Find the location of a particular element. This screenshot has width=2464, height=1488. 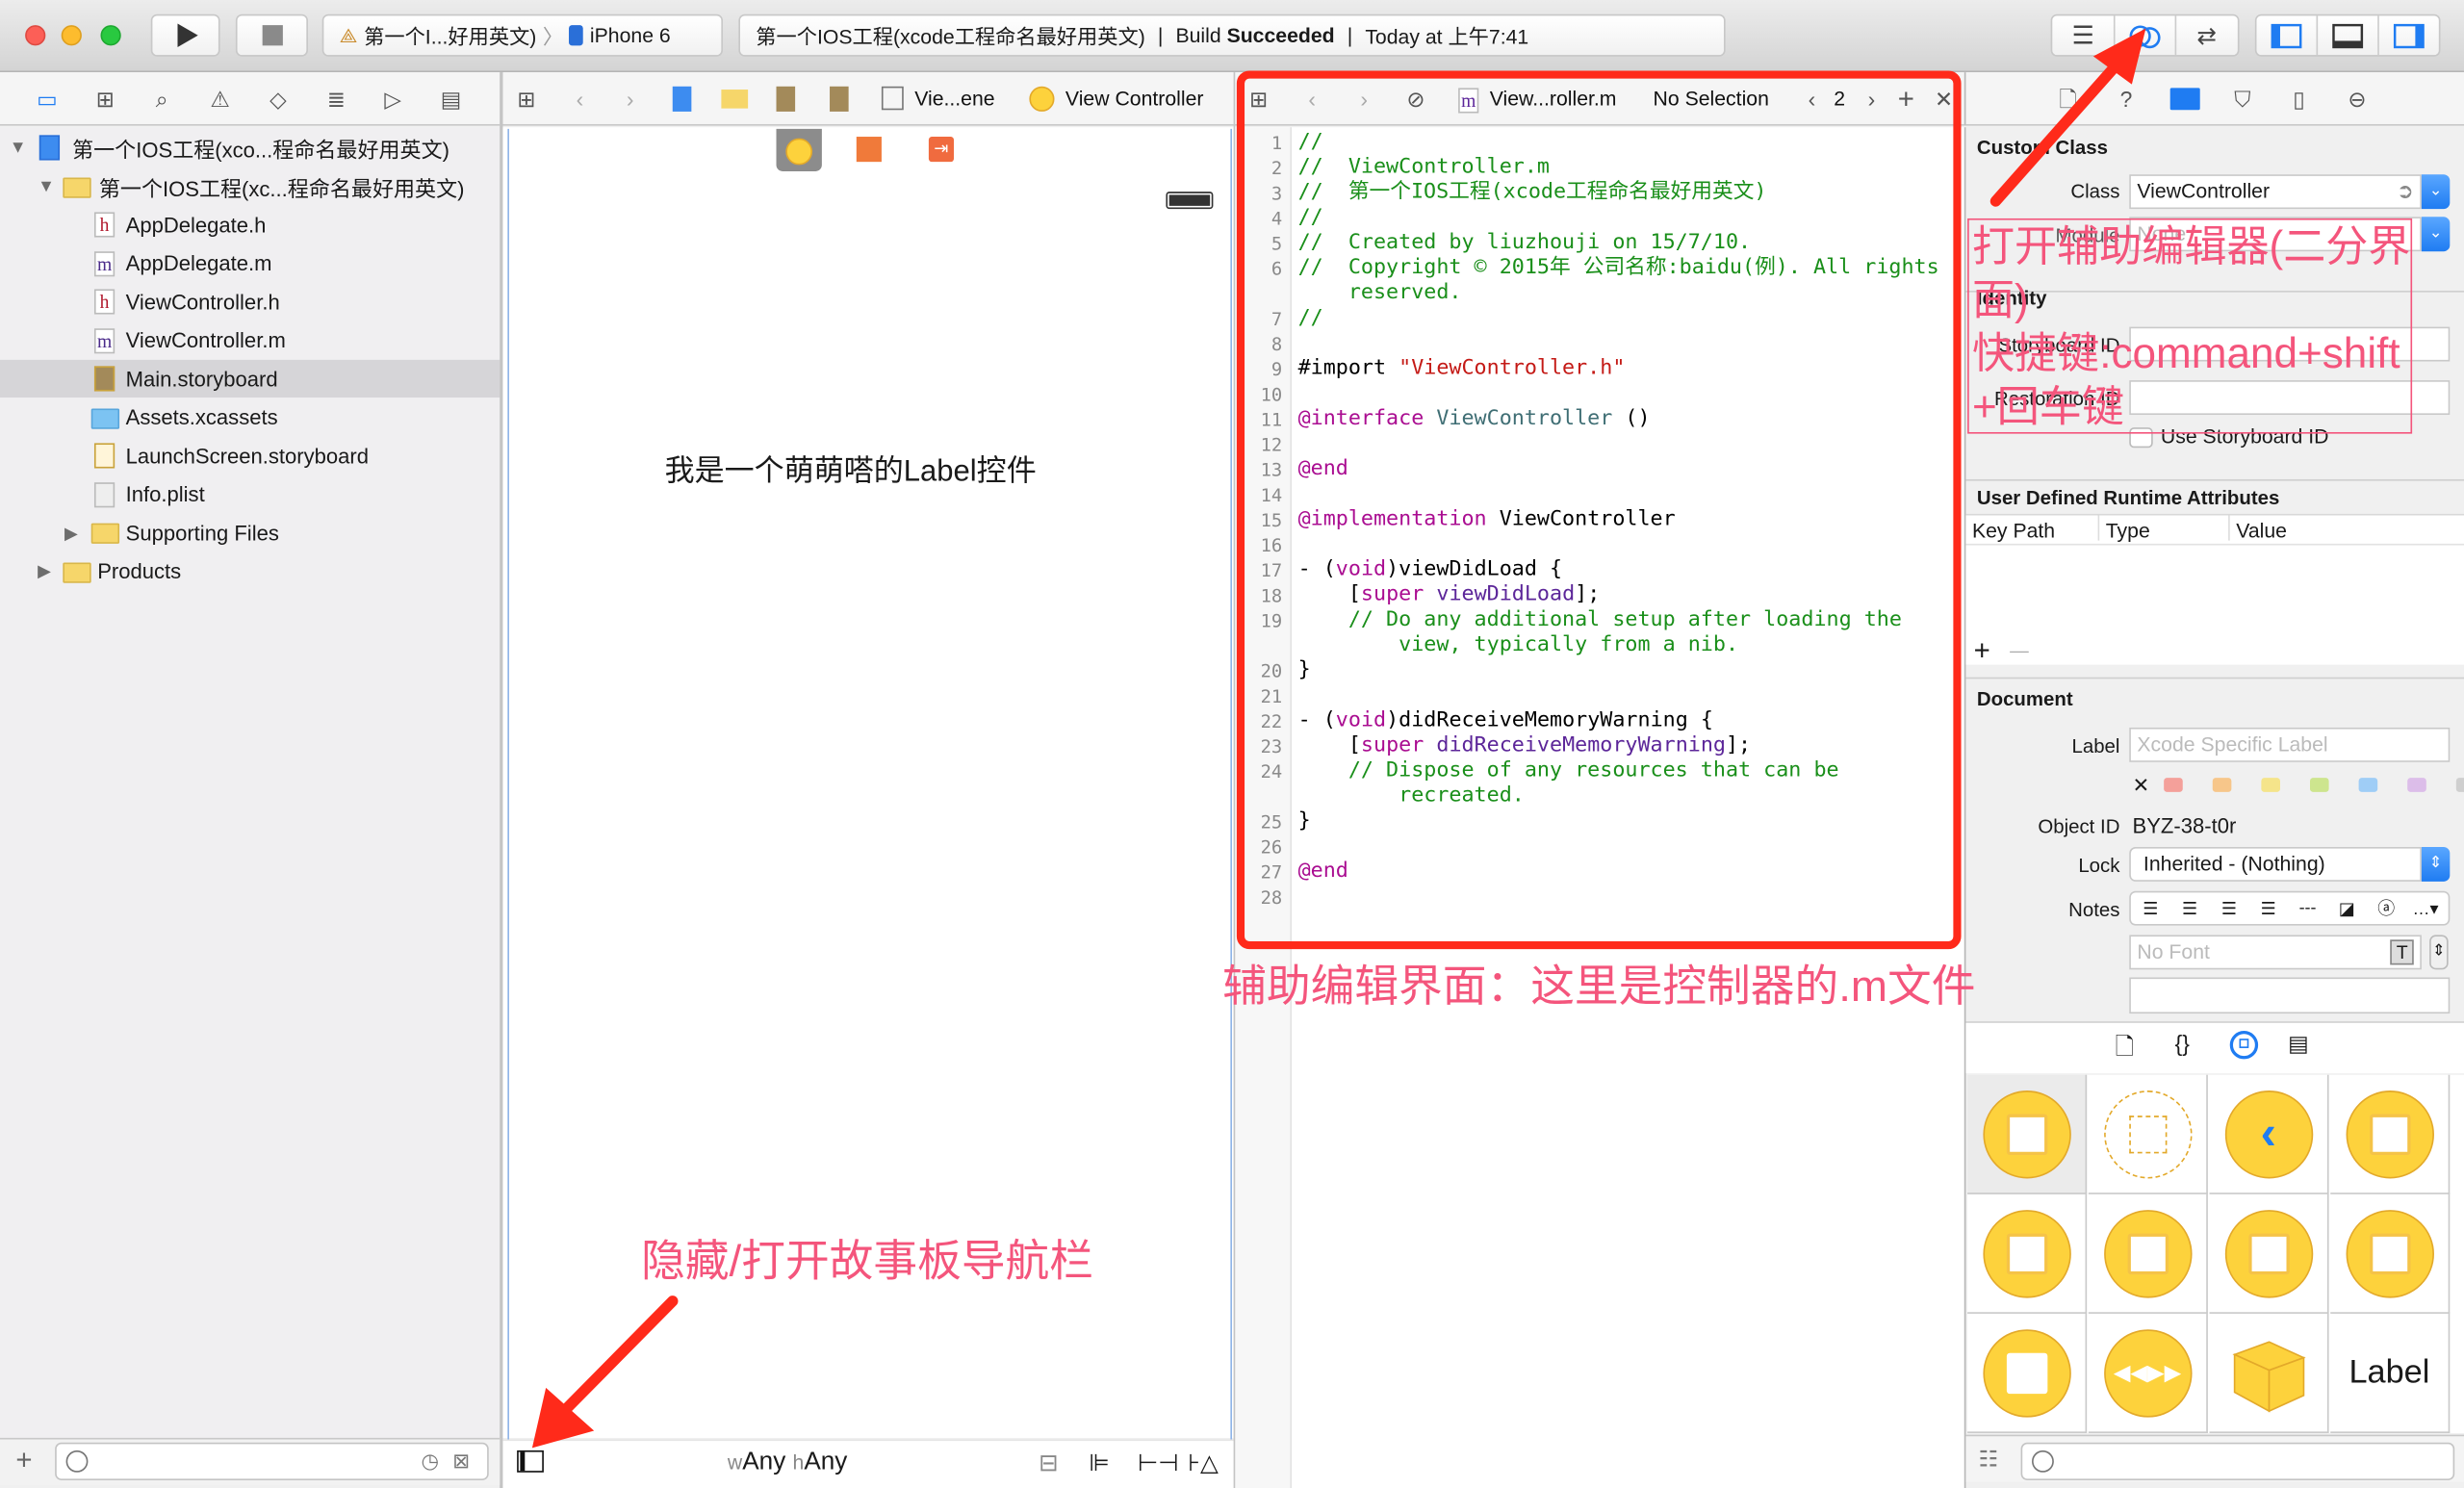

toggle-document-outline-button is located at coordinates (530, 1462).